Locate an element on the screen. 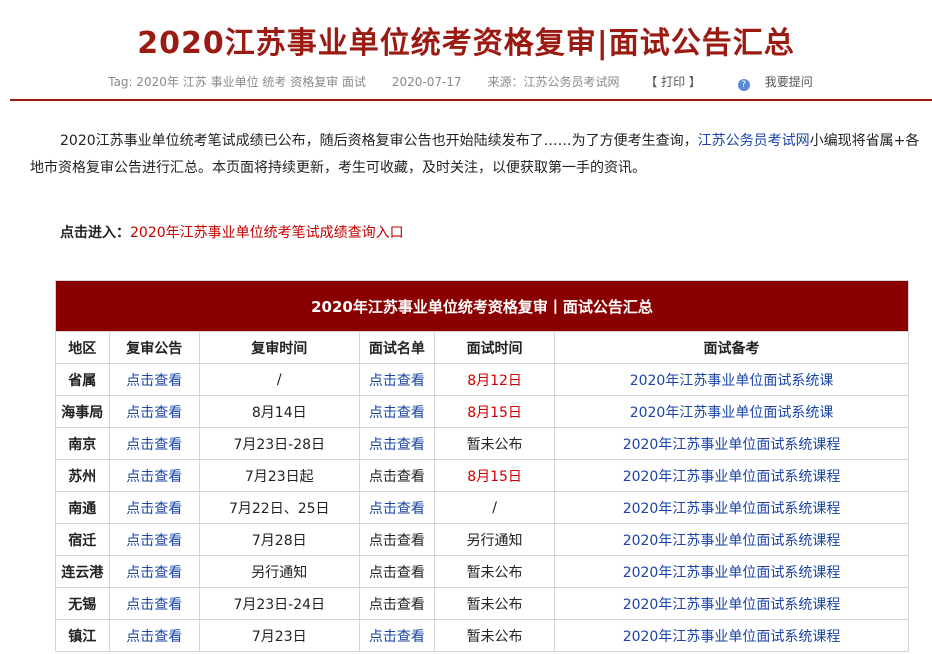  table-row: 连云港 点击查看 另行通知 点击查看 暂未公布 2020年江苏事业单位面试系统课程 is located at coordinates (482, 571).